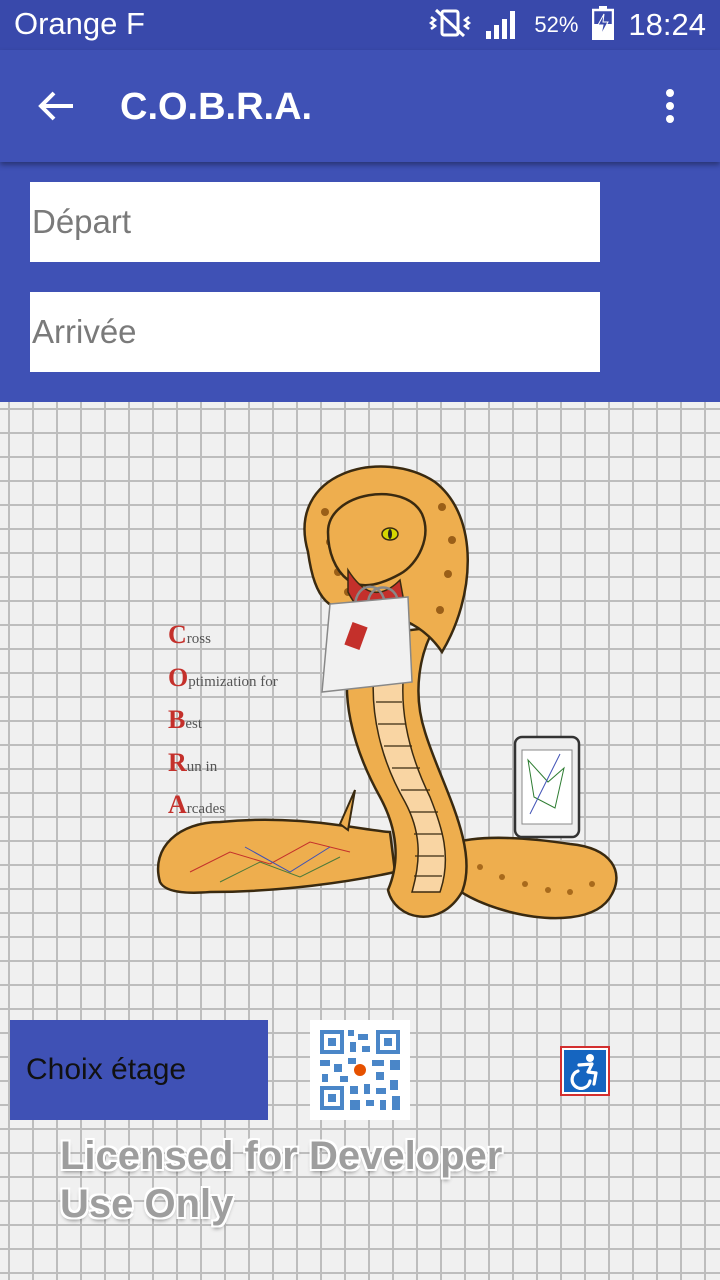  Describe the element at coordinates (197, 804) in the screenshot. I see `acronym-line: Arcades` at that location.